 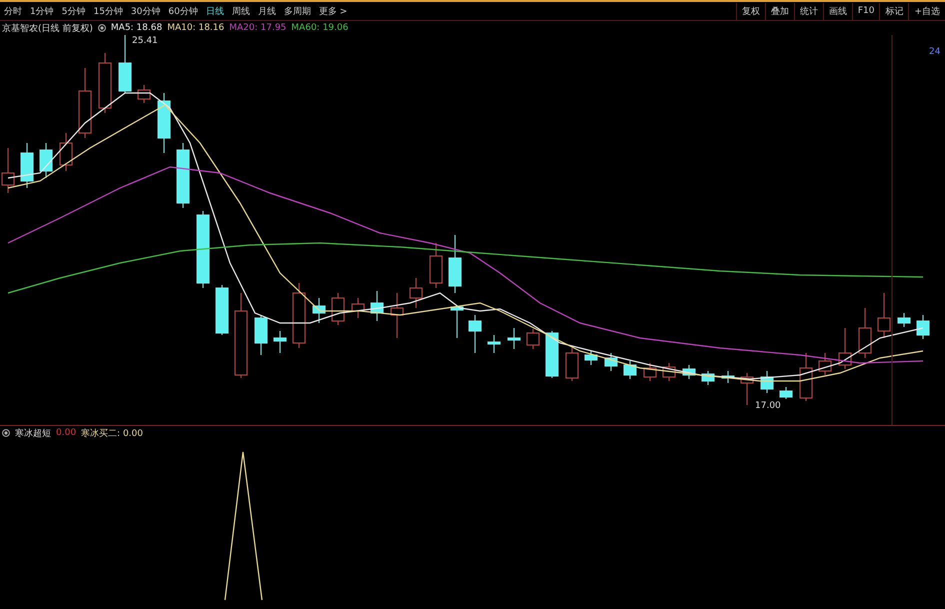 I want to click on ma-value: MA5: 18.68, so click(x=136, y=28).